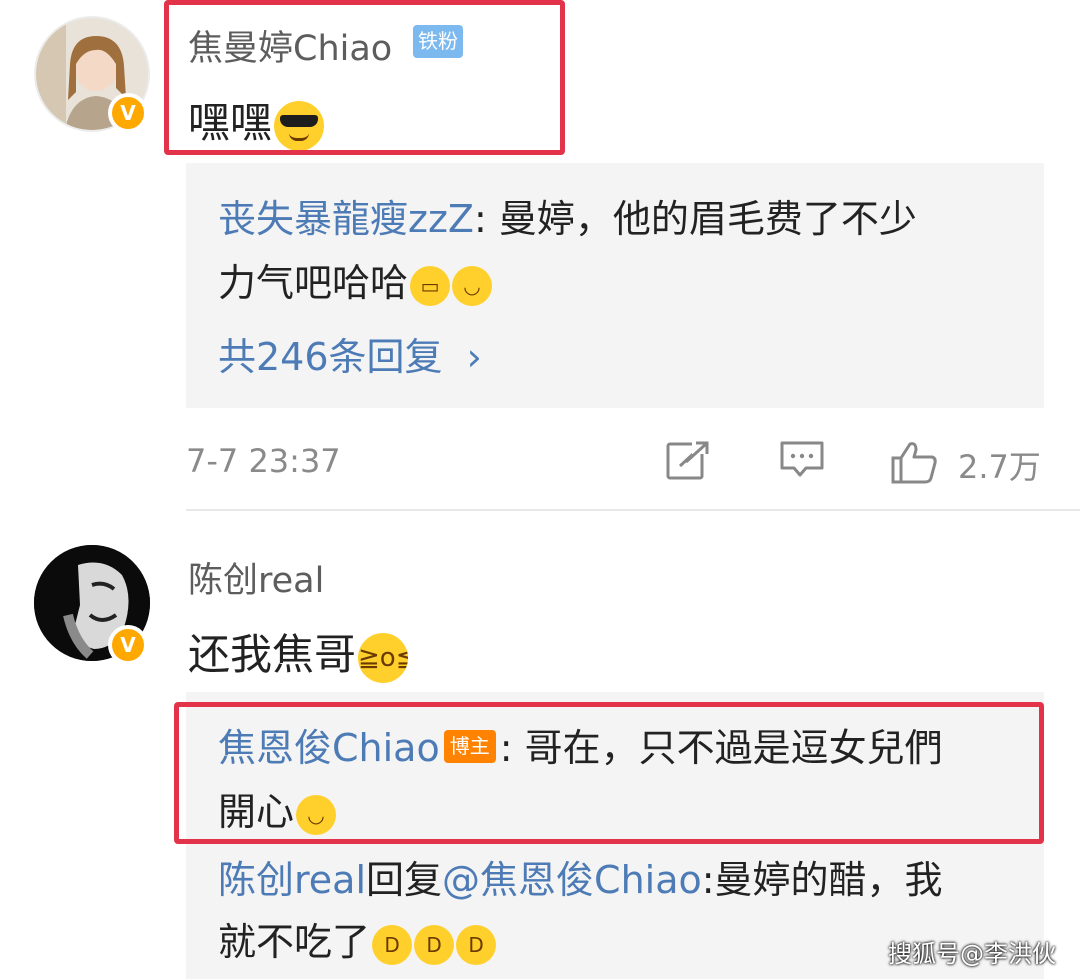 Image resolution: width=1080 pixels, height=979 pixels. I want to click on reply-author: 丧失暴龍瘦zzZ, so click(346, 219).